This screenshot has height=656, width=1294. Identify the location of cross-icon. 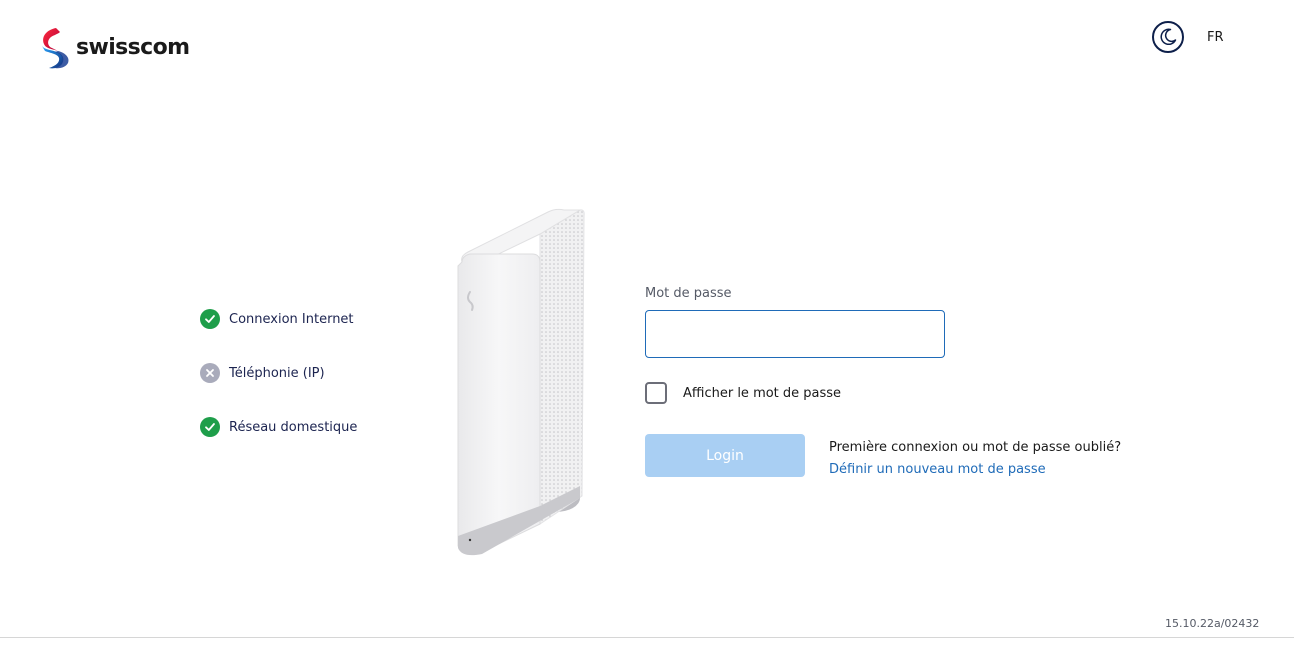
(210, 373).